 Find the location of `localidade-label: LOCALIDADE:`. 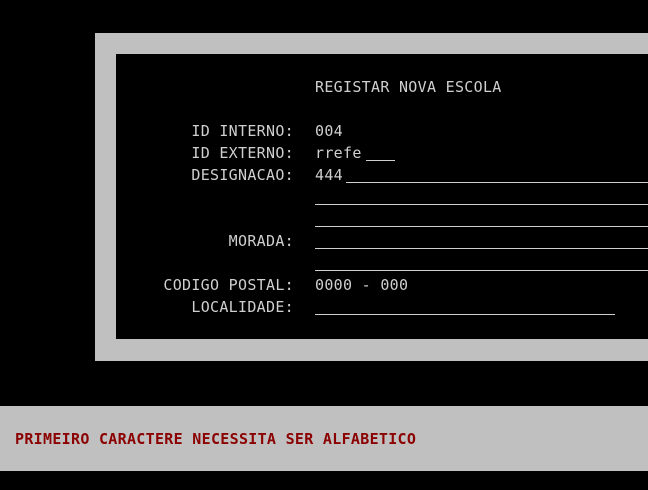

localidade-label: LOCALIDADE: is located at coordinates (242, 307).